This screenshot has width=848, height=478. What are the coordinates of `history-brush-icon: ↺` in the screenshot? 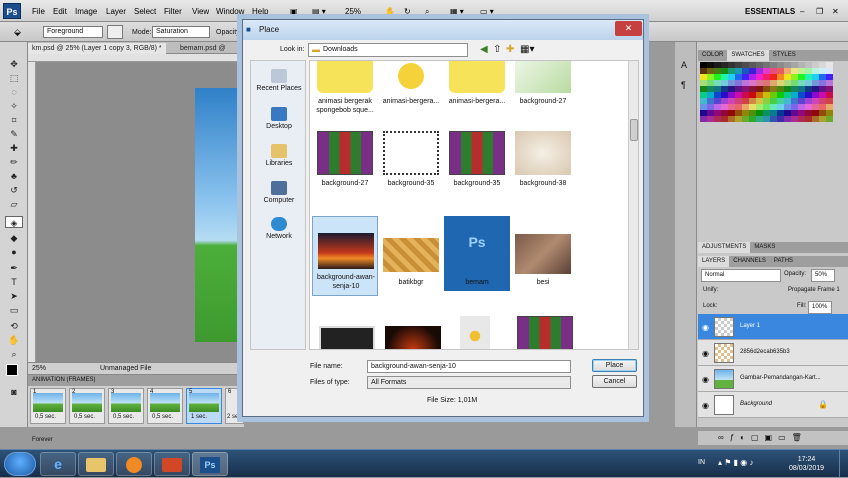 It's located at (14, 190).